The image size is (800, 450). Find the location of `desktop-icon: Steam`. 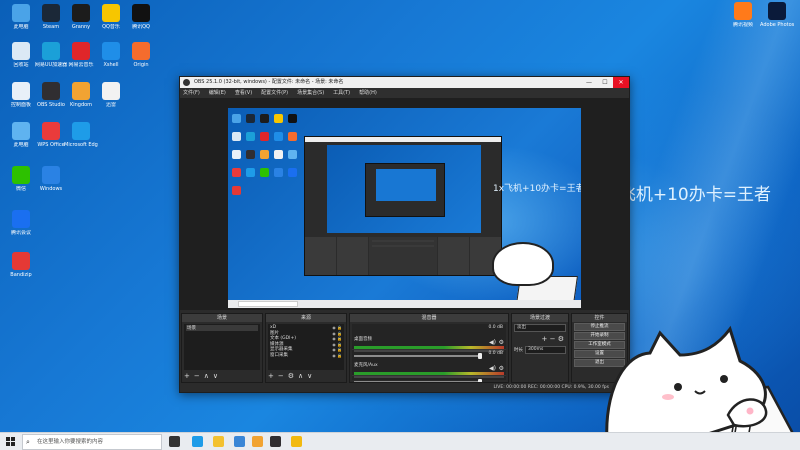

desktop-icon: Steam is located at coordinates (51, 17).